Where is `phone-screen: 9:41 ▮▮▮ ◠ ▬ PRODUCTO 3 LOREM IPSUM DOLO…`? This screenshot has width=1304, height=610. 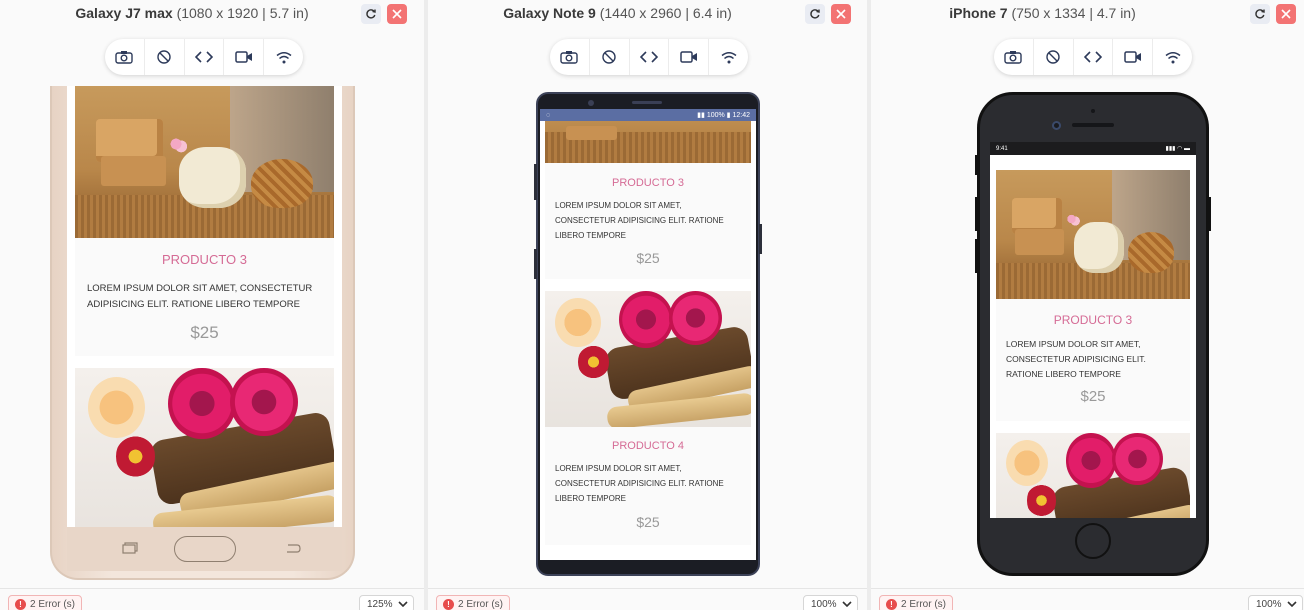 phone-screen: 9:41 ▮▮▮ ◠ ▬ PRODUCTO 3 LOREM IPSUM DOLO… is located at coordinates (1093, 330).